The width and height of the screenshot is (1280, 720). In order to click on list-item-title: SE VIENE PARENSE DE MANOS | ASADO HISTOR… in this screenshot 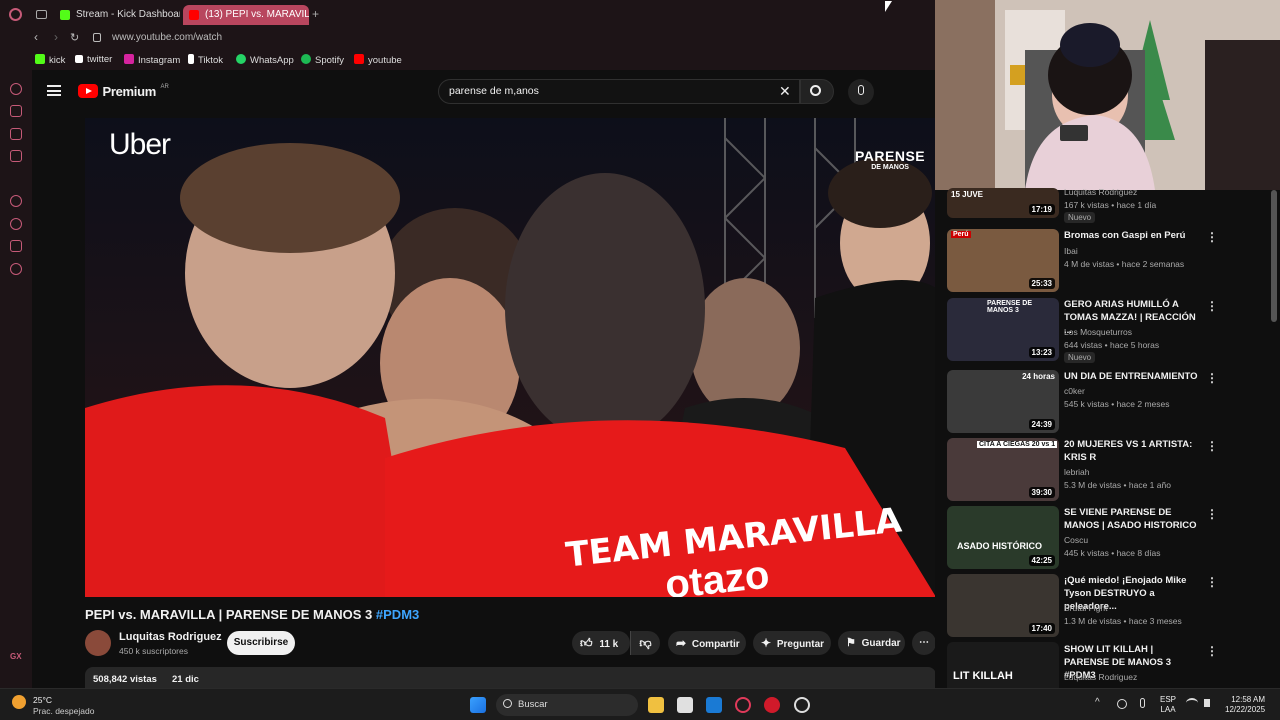, I will do `click(1131, 519)`.